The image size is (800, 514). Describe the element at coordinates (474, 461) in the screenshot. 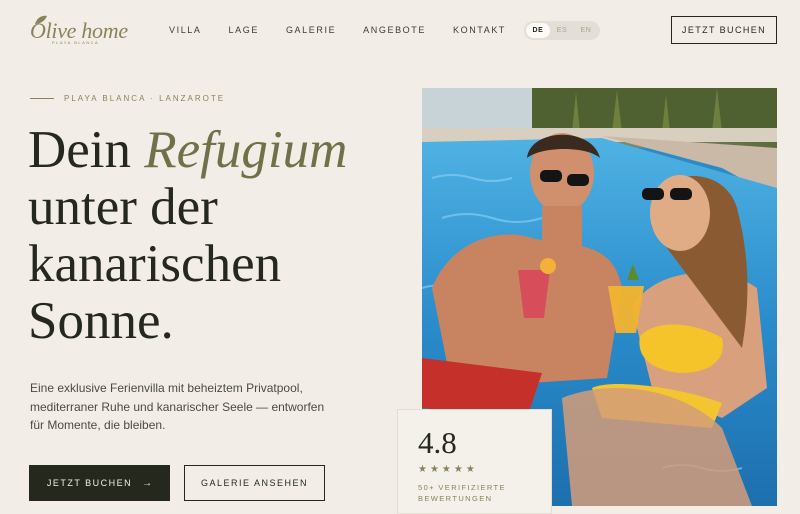

I see `rating-card: 4.8 ★★★★★ 50+ VERIFIZIERTE BEWERTUNGEN` at that location.